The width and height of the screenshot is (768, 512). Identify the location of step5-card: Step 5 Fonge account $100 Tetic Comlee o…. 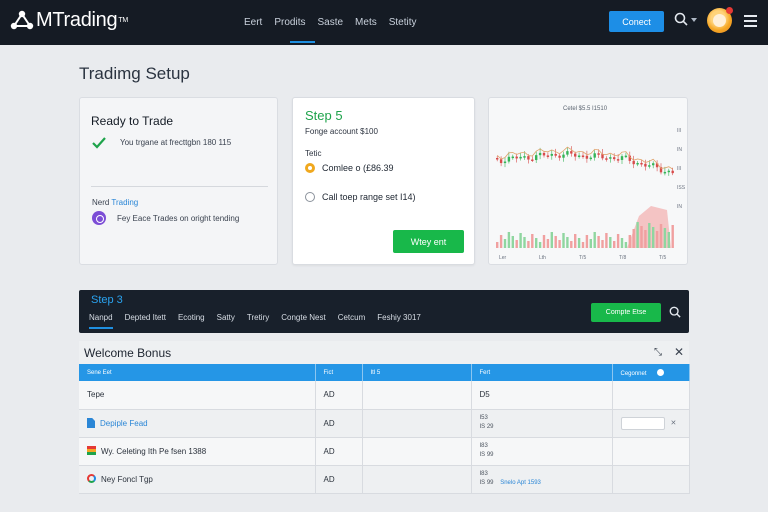
(383, 181).